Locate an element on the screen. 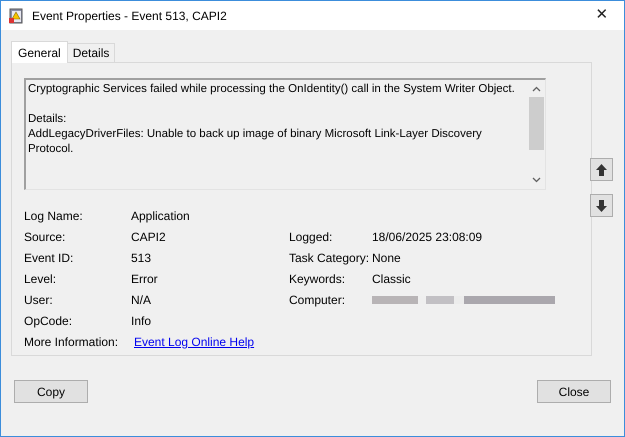 This screenshot has height=437, width=625. field-value: Info is located at coordinates (141, 321).